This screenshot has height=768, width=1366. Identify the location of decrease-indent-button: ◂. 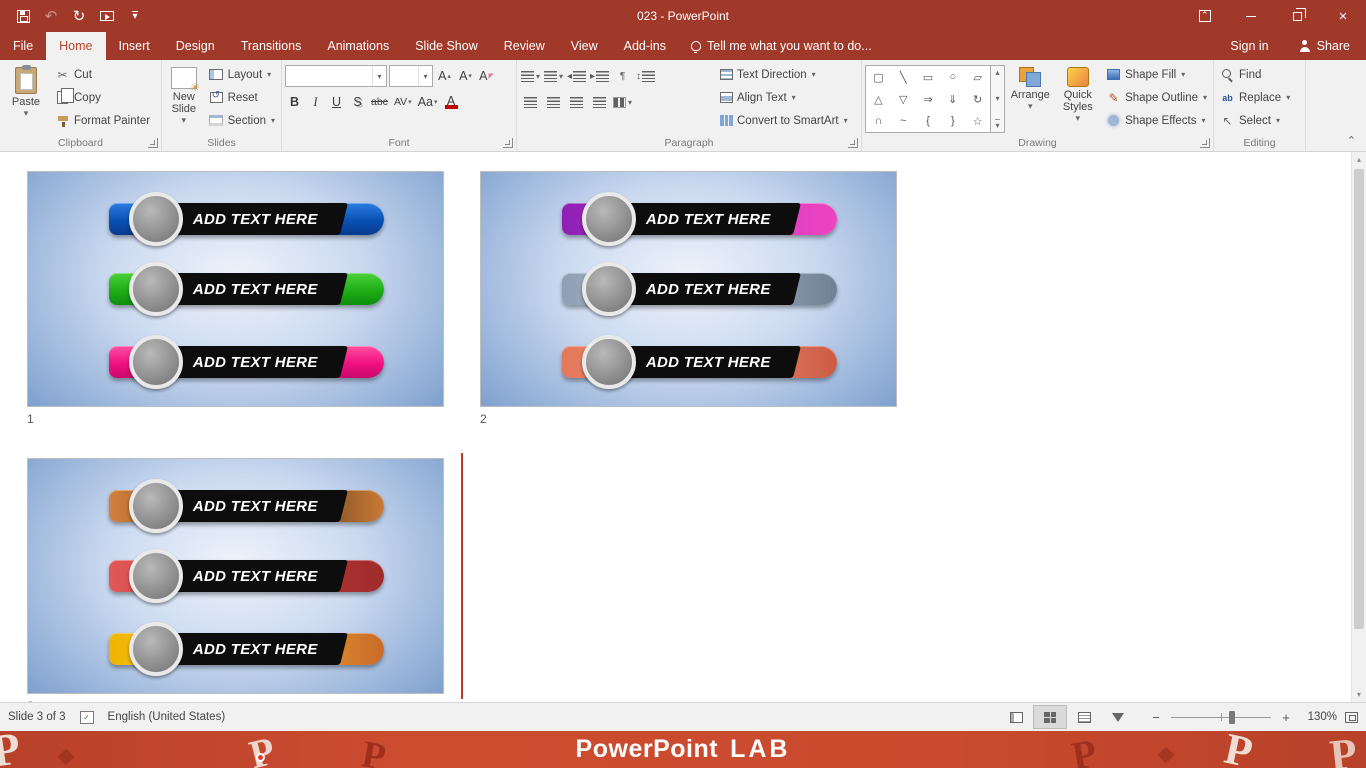
(576, 76).